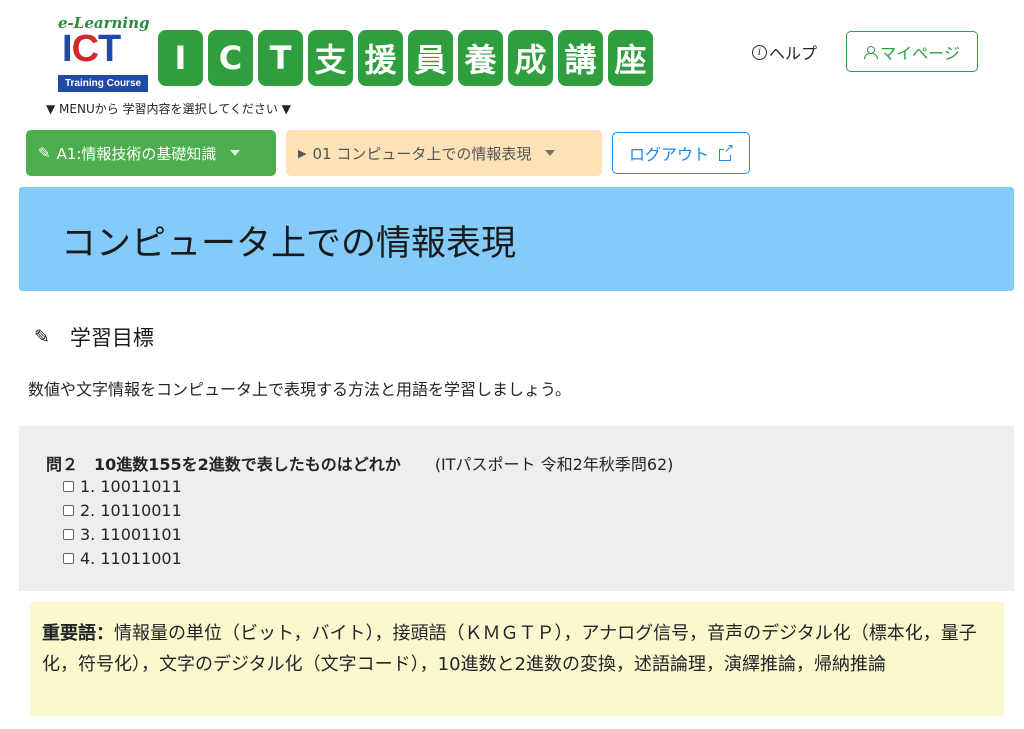 Image resolution: width=1024 pixels, height=729 pixels. I want to click on objective-heading-text: 学習目標, so click(111, 338).